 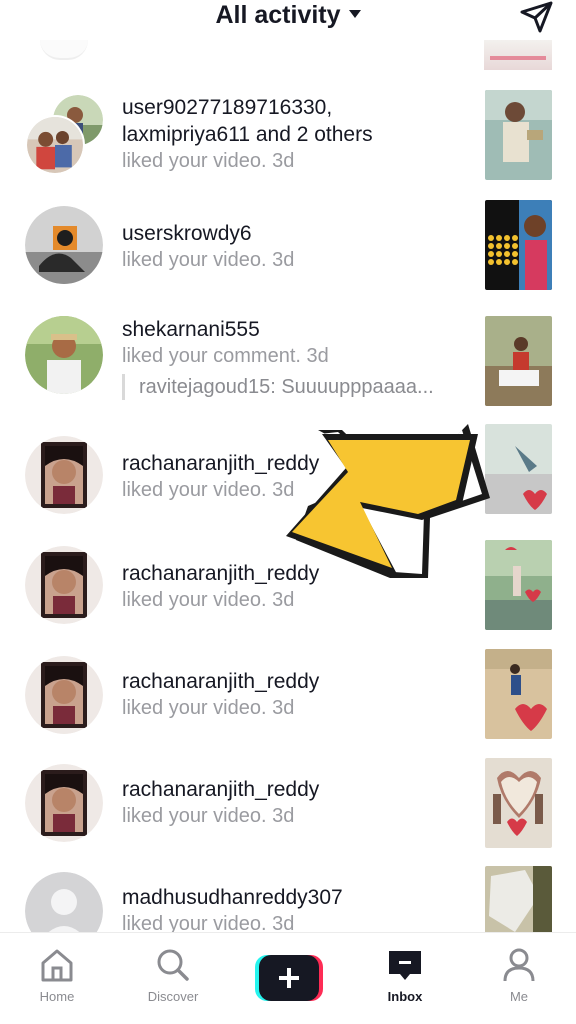 I want to click on username: madhusudhanreddy307, so click(x=297, y=897).